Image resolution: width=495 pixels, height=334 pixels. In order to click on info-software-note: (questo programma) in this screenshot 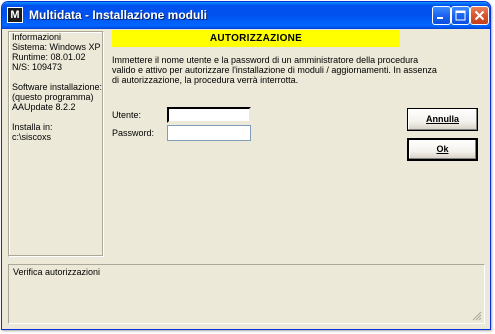, I will do `click(53, 97)`.